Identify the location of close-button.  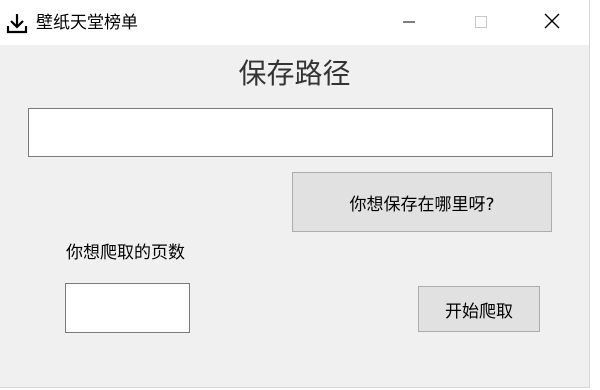
(552, 22).